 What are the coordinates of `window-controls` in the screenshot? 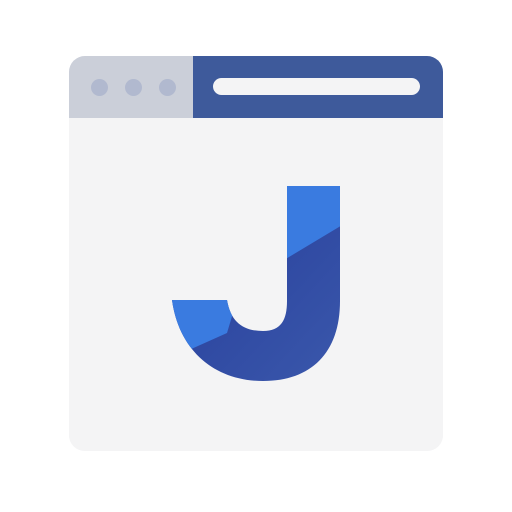 It's located at (131, 87).